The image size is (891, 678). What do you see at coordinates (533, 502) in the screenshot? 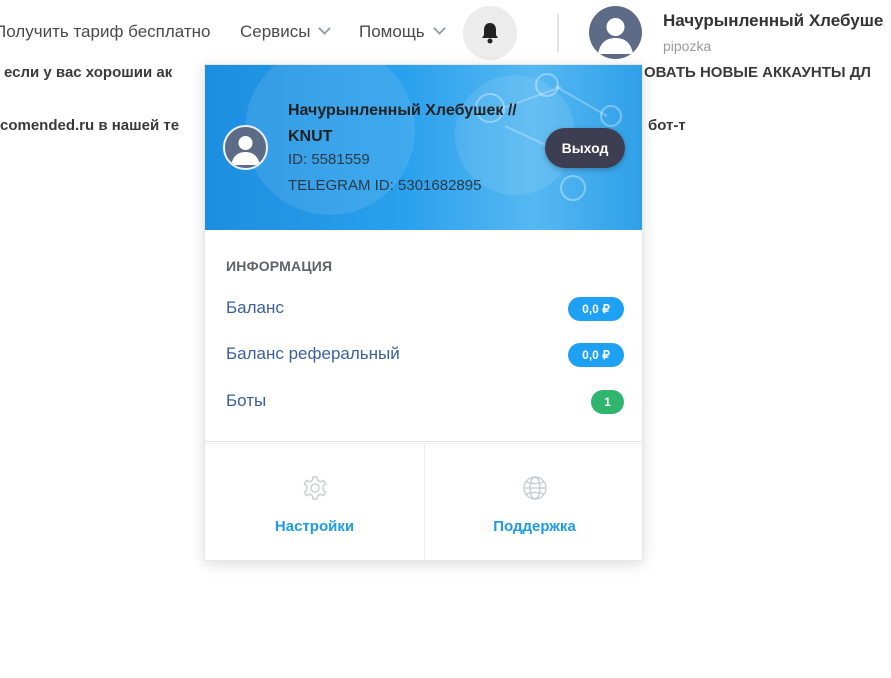
I see `support-button: Поддержка` at bounding box center [533, 502].